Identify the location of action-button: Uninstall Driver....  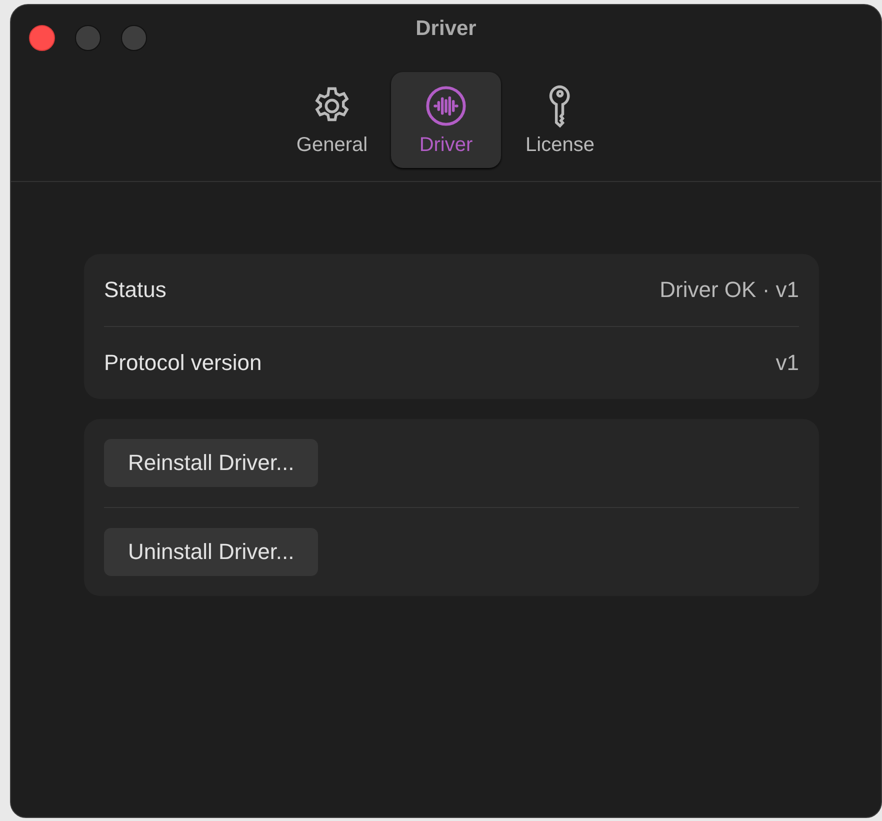
(211, 552).